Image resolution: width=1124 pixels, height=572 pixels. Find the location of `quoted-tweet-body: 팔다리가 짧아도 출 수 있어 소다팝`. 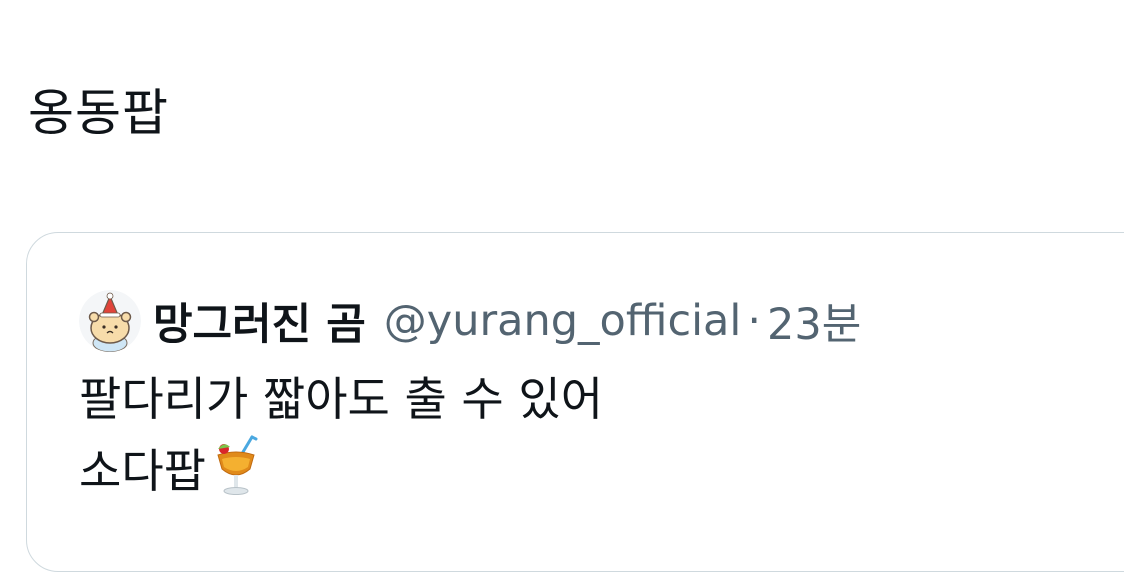

quoted-tweet-body: 팔다리가 짧아도 출 수 있어 소다팝 is located at coordinates (341, 435).